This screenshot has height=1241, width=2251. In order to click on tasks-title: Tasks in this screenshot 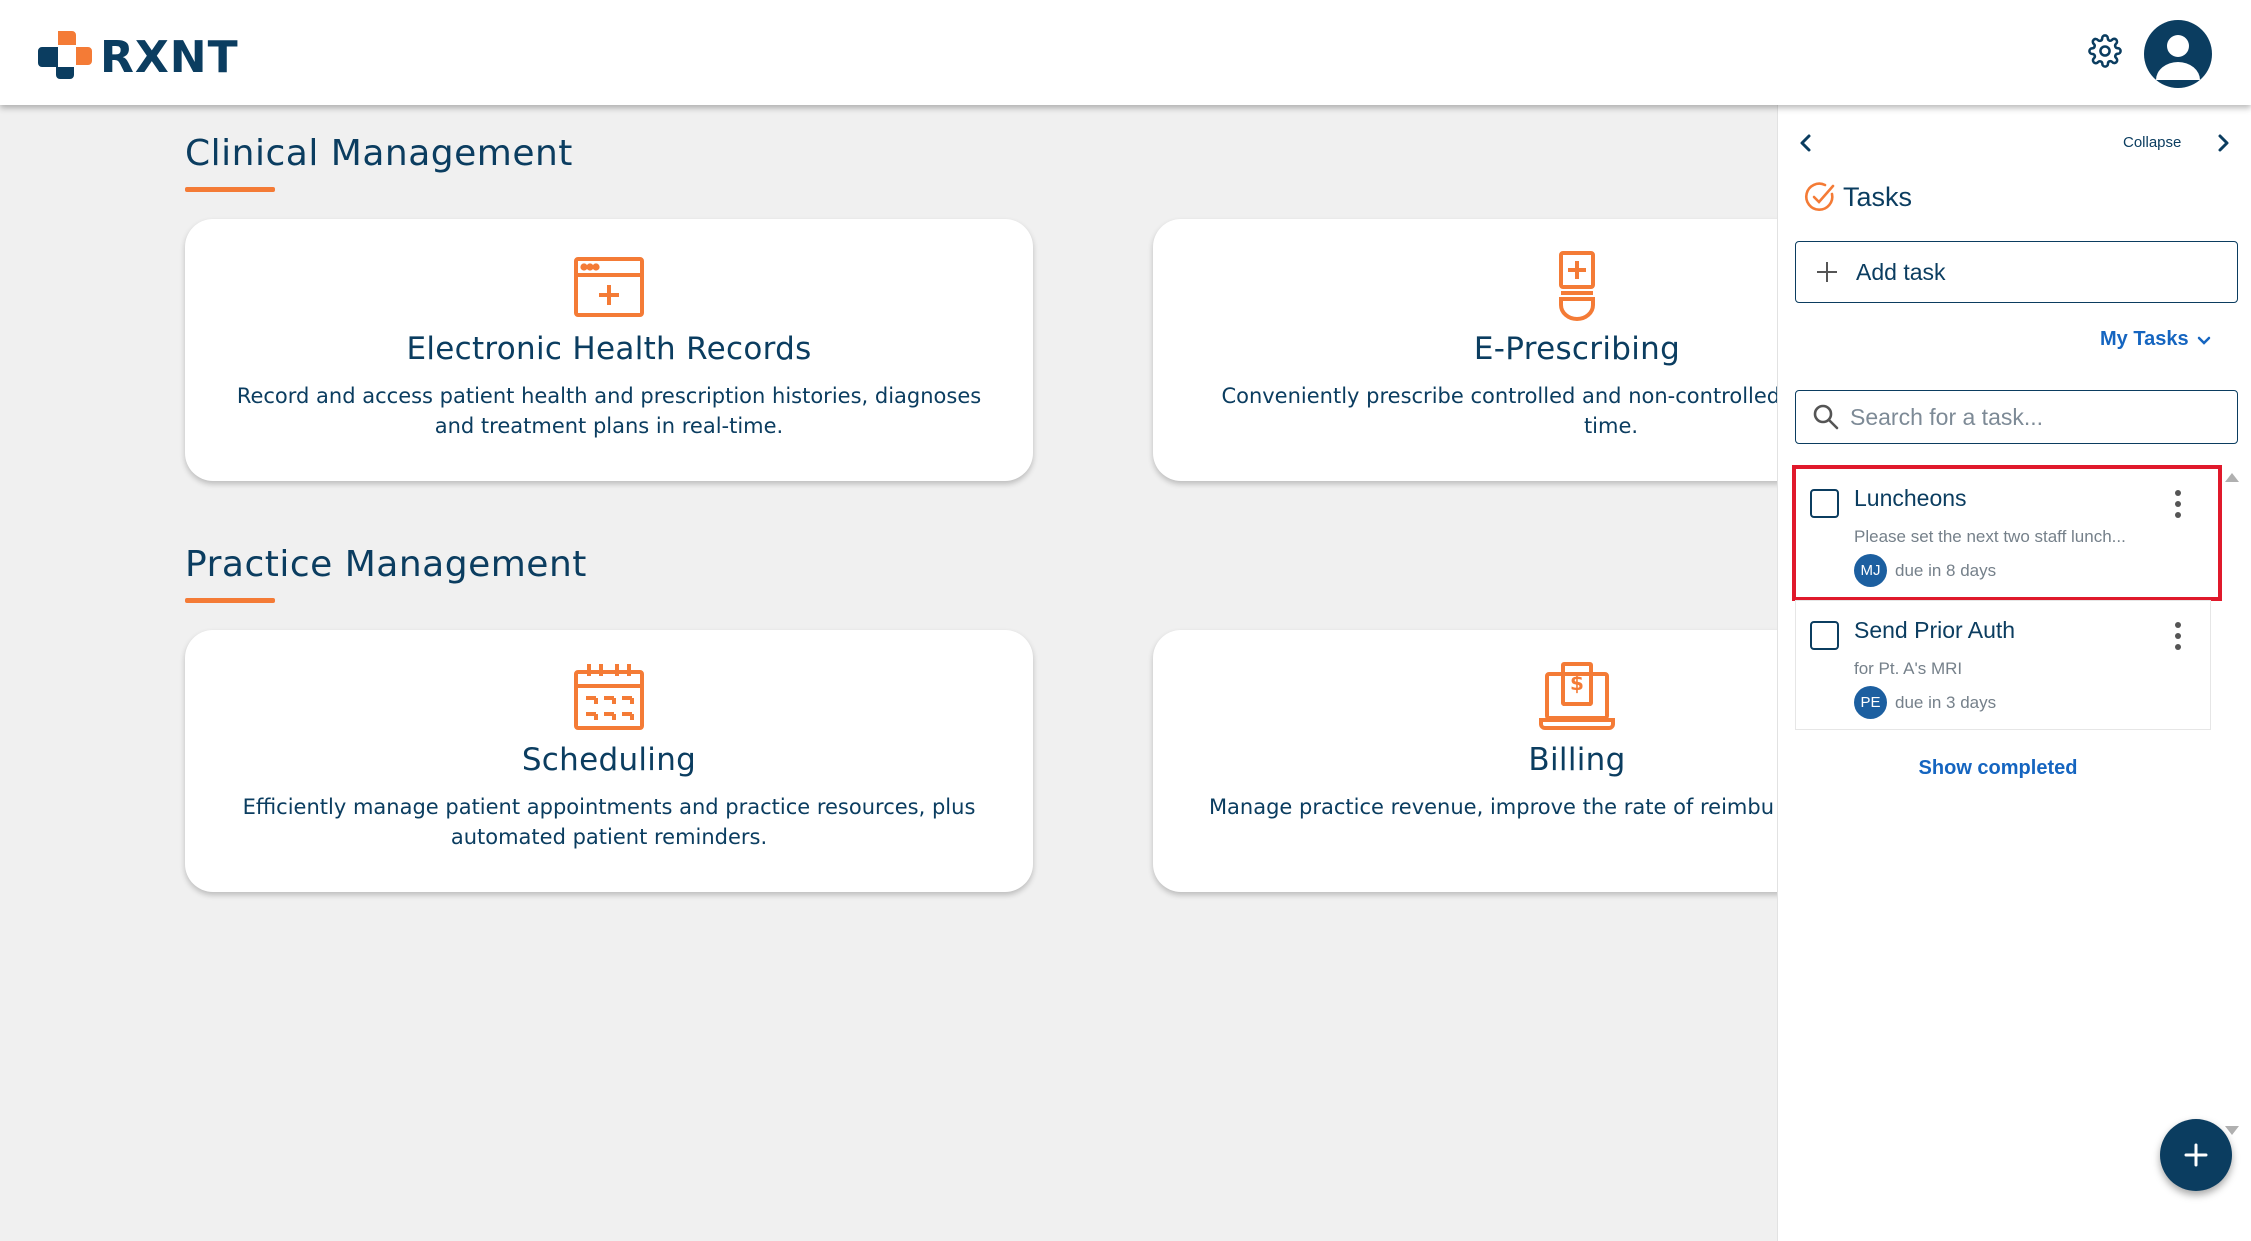, I will do `click(1878, 196)`.